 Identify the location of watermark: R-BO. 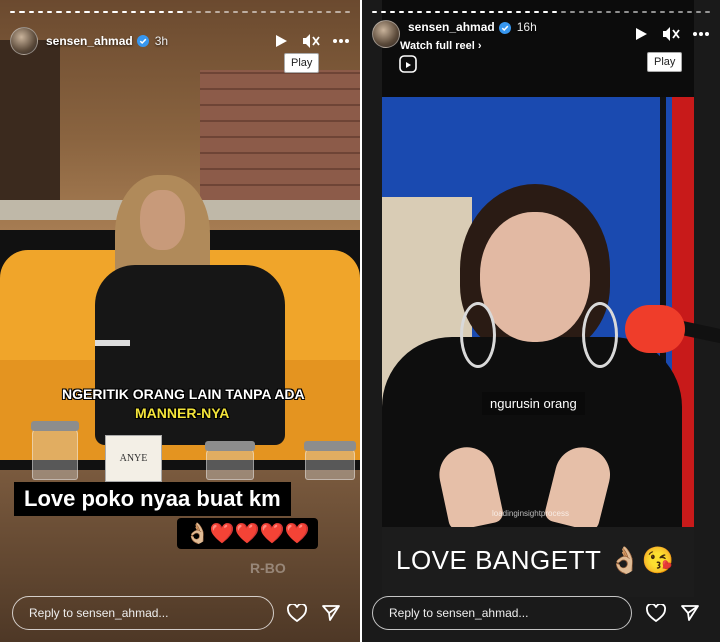
(268, 568).